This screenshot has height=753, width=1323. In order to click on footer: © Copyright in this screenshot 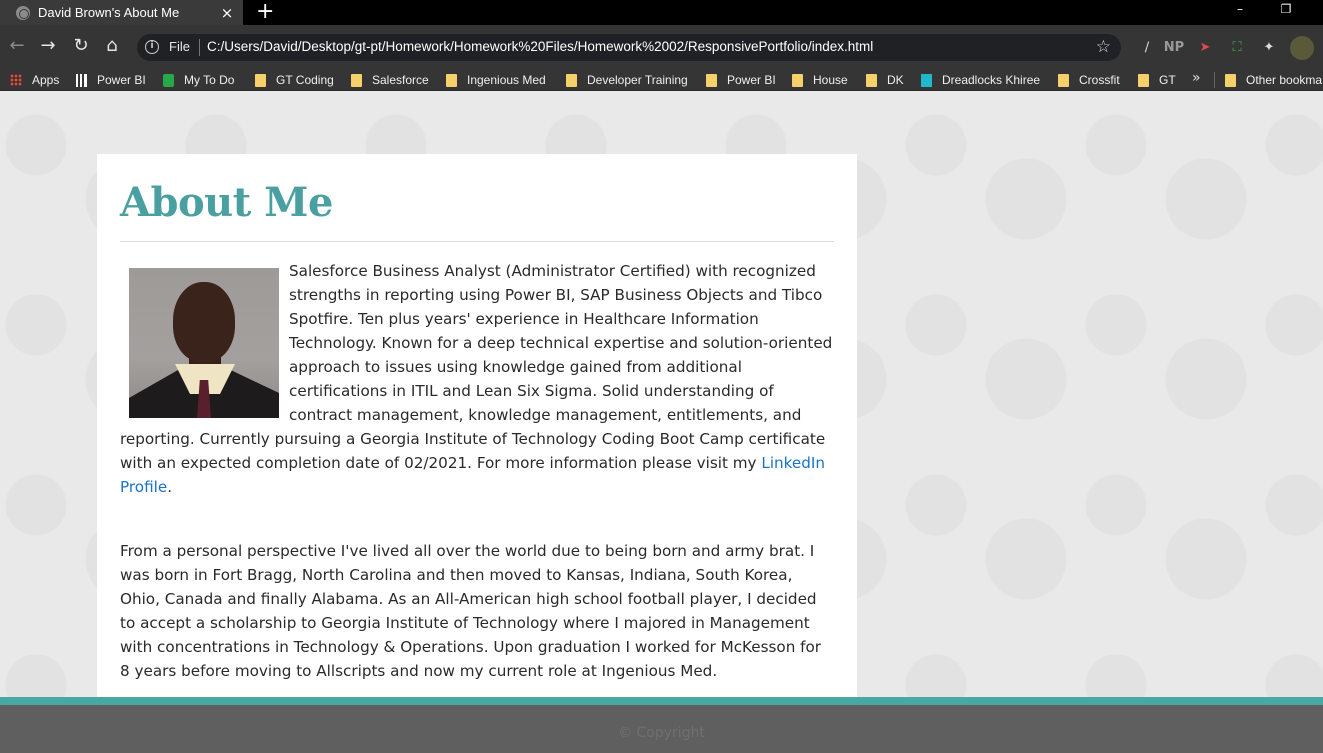, I will do `click(661, 729)`.